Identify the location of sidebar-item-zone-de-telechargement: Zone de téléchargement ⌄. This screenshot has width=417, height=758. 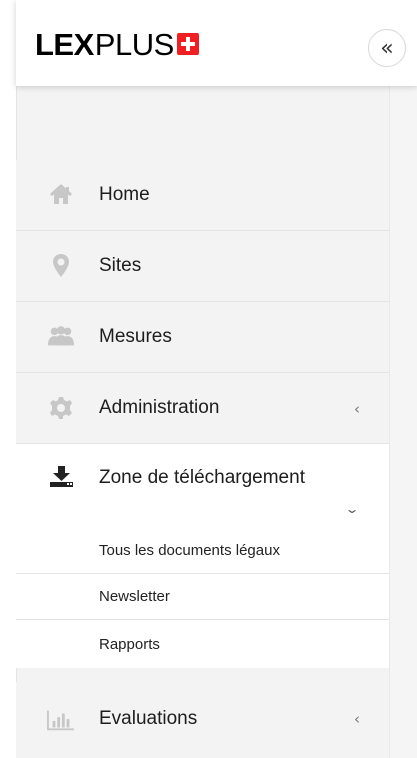
(202, 487).